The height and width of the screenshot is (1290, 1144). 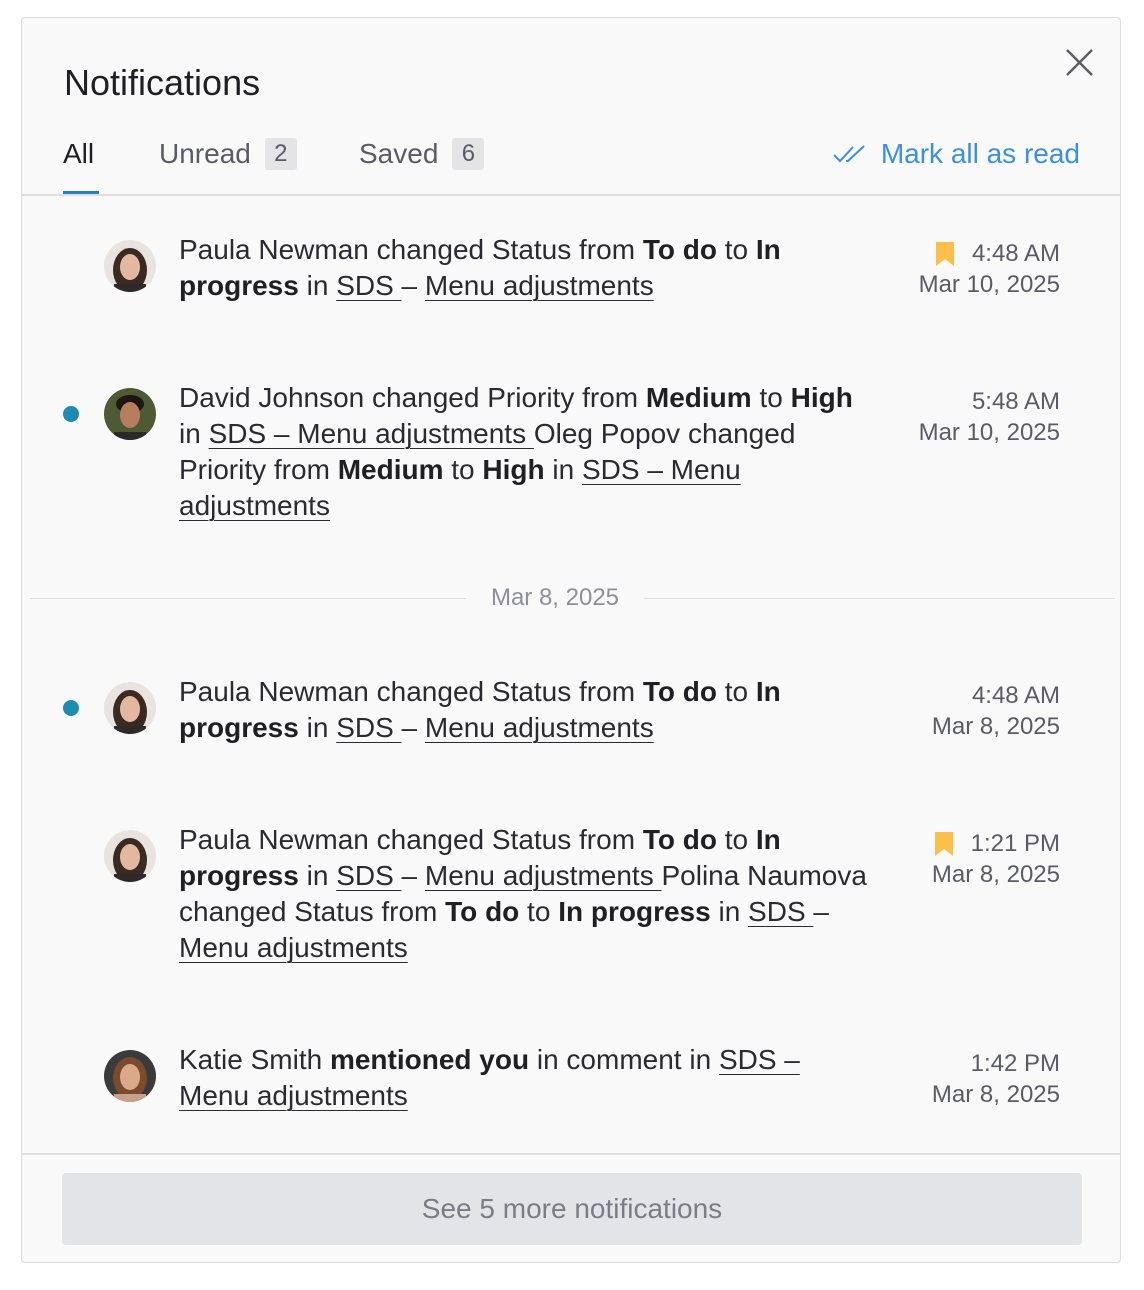 What do you see at coordinates (468, 154) in the screenshot?
I see `saved-count-badge: 6` at bounding box center [468, 154].